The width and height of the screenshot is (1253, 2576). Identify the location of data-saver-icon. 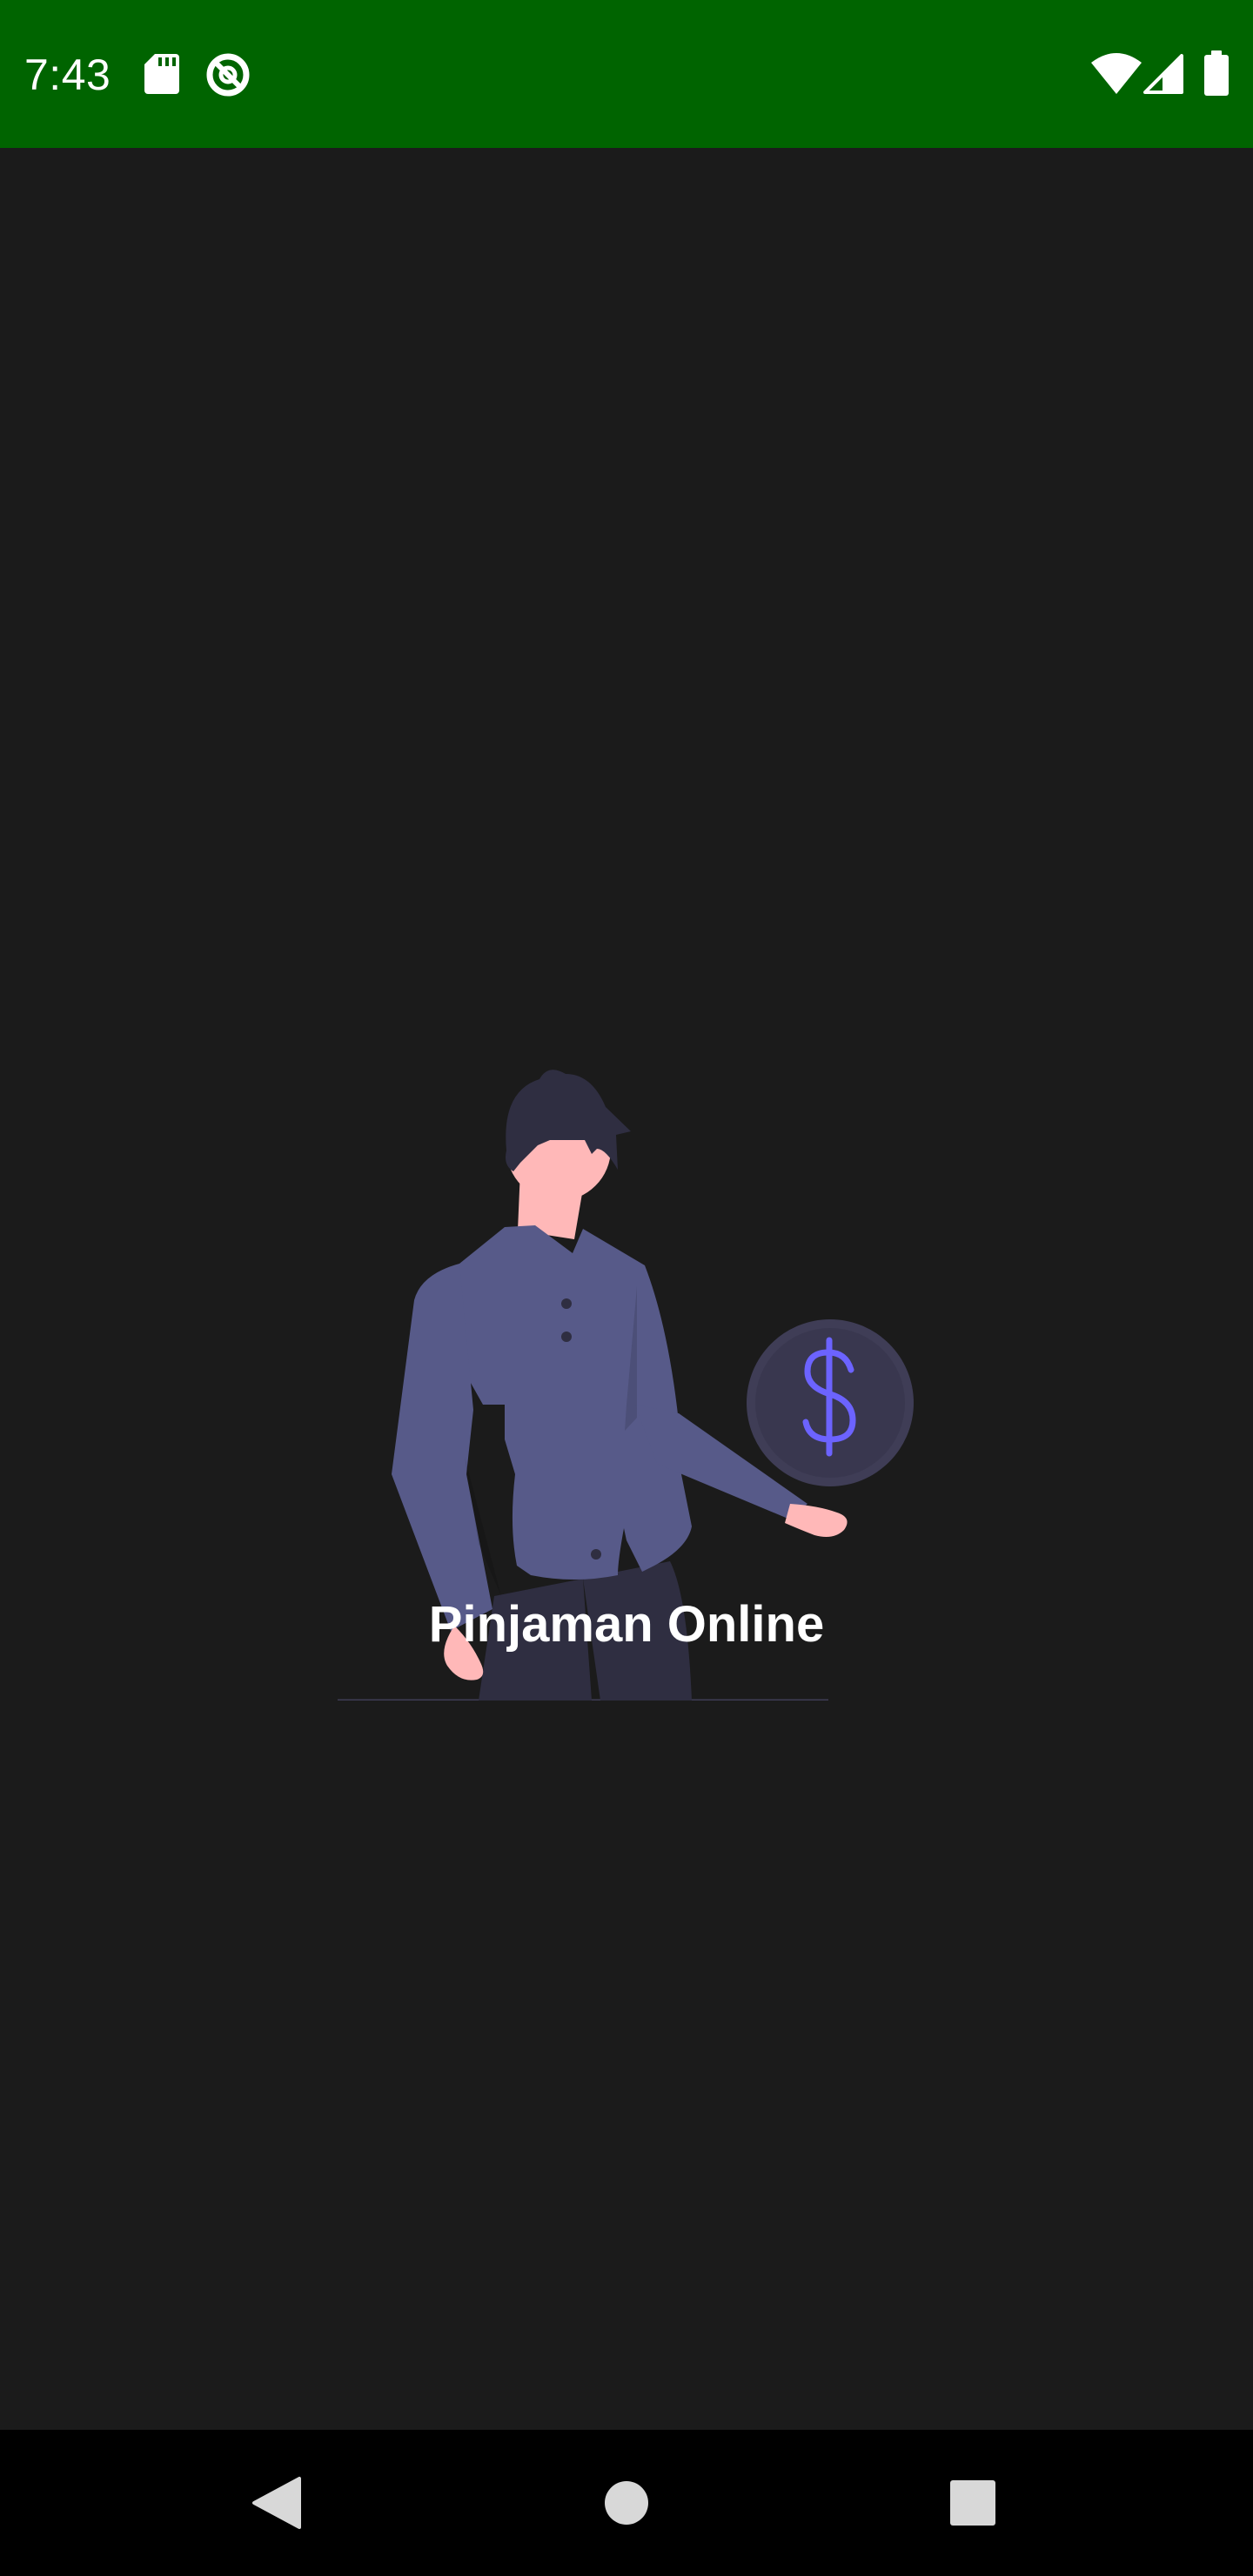
(228, 75).